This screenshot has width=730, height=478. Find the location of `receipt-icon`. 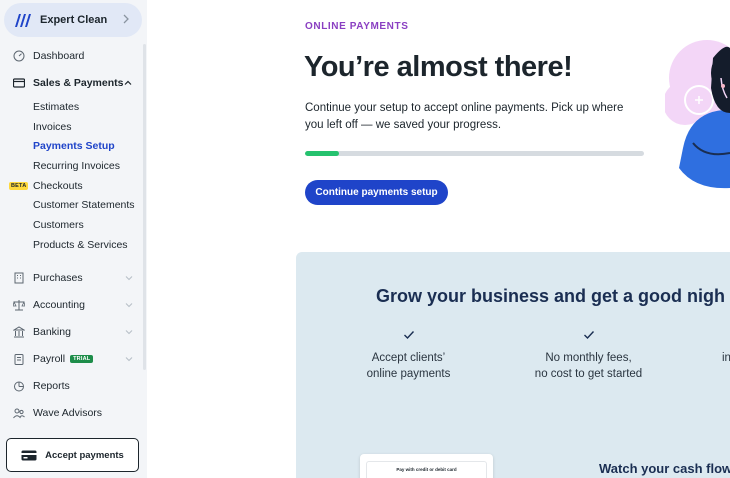

receipt-icon is located at coordinates (19, 83).